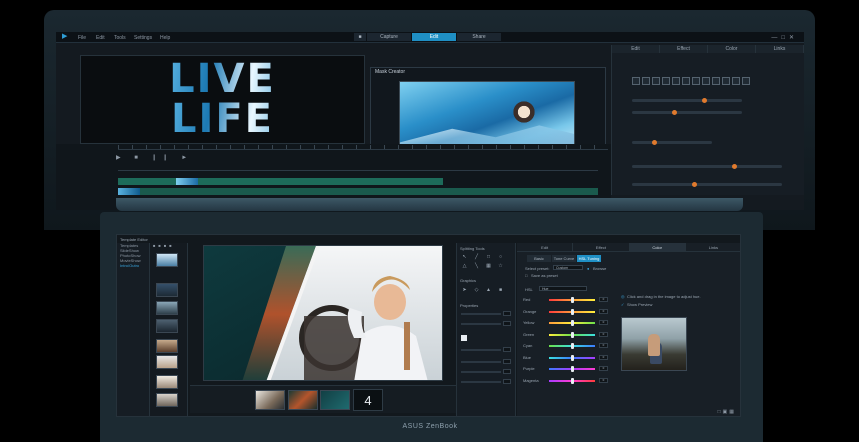  I want to click on mask-tool-9-icon, so click(716, 81).